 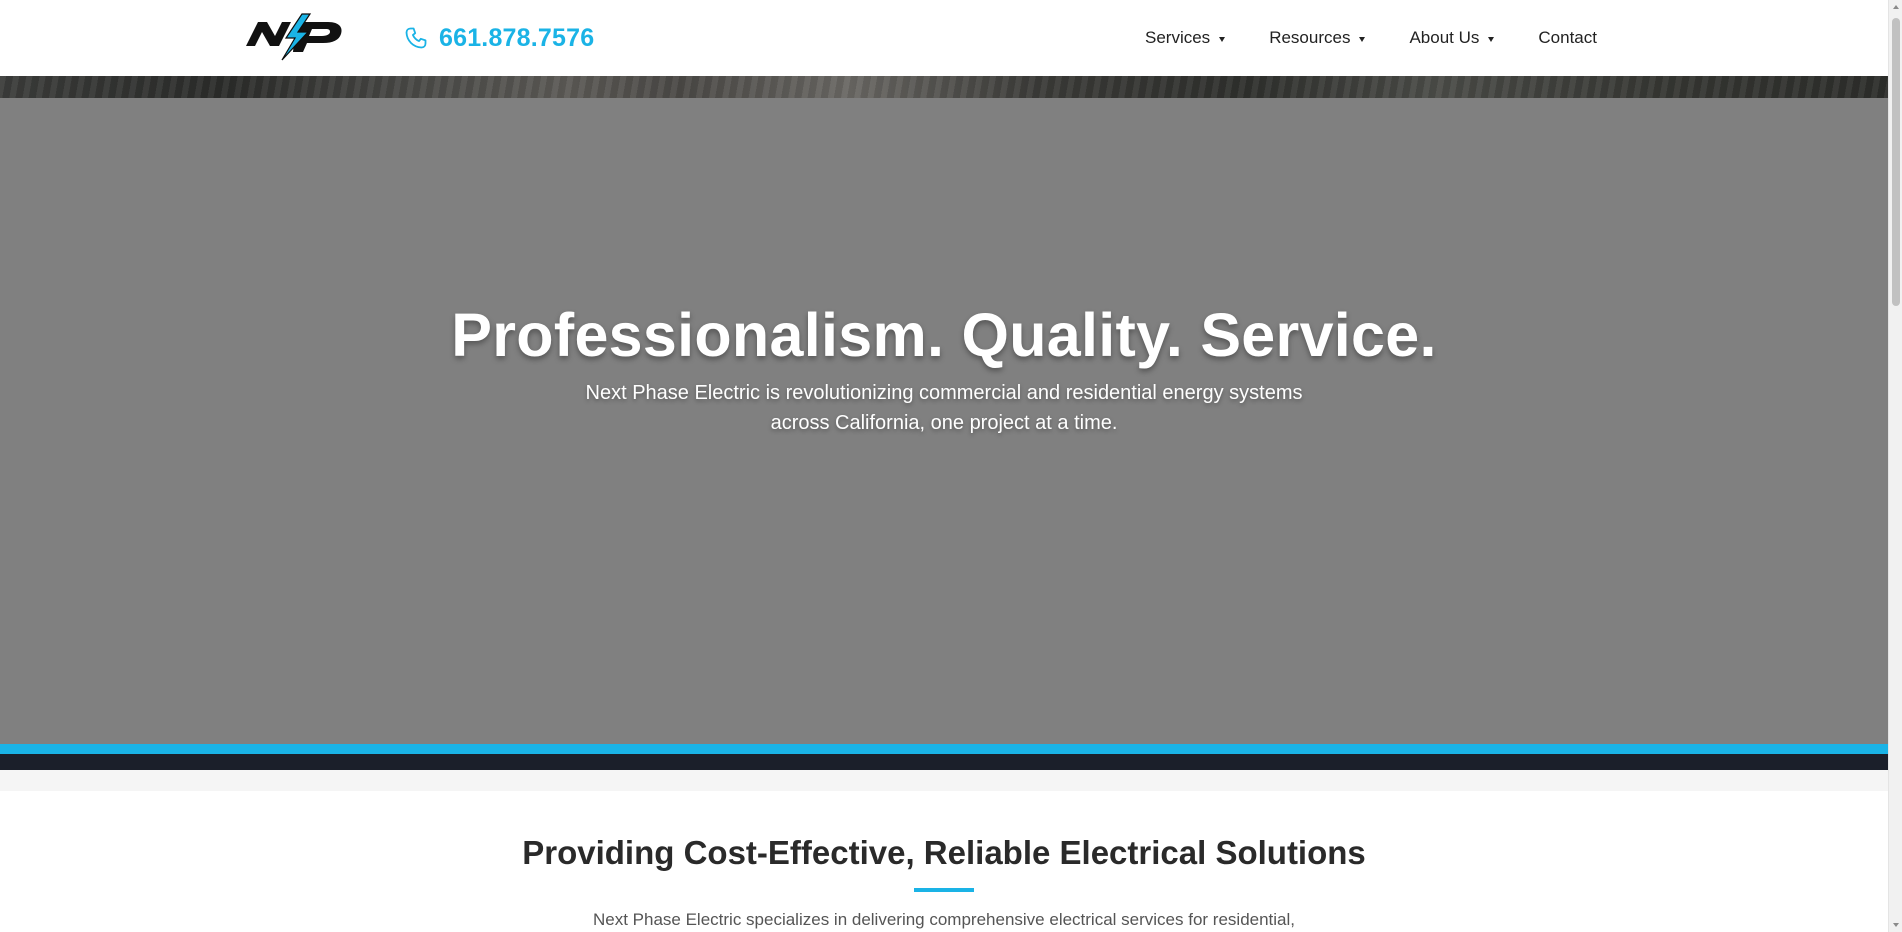 What do you see at coordinates (1444, 37) in the screenshot?
I see `nav-about-us-label: About Us` at bounding box center [1444, 37].